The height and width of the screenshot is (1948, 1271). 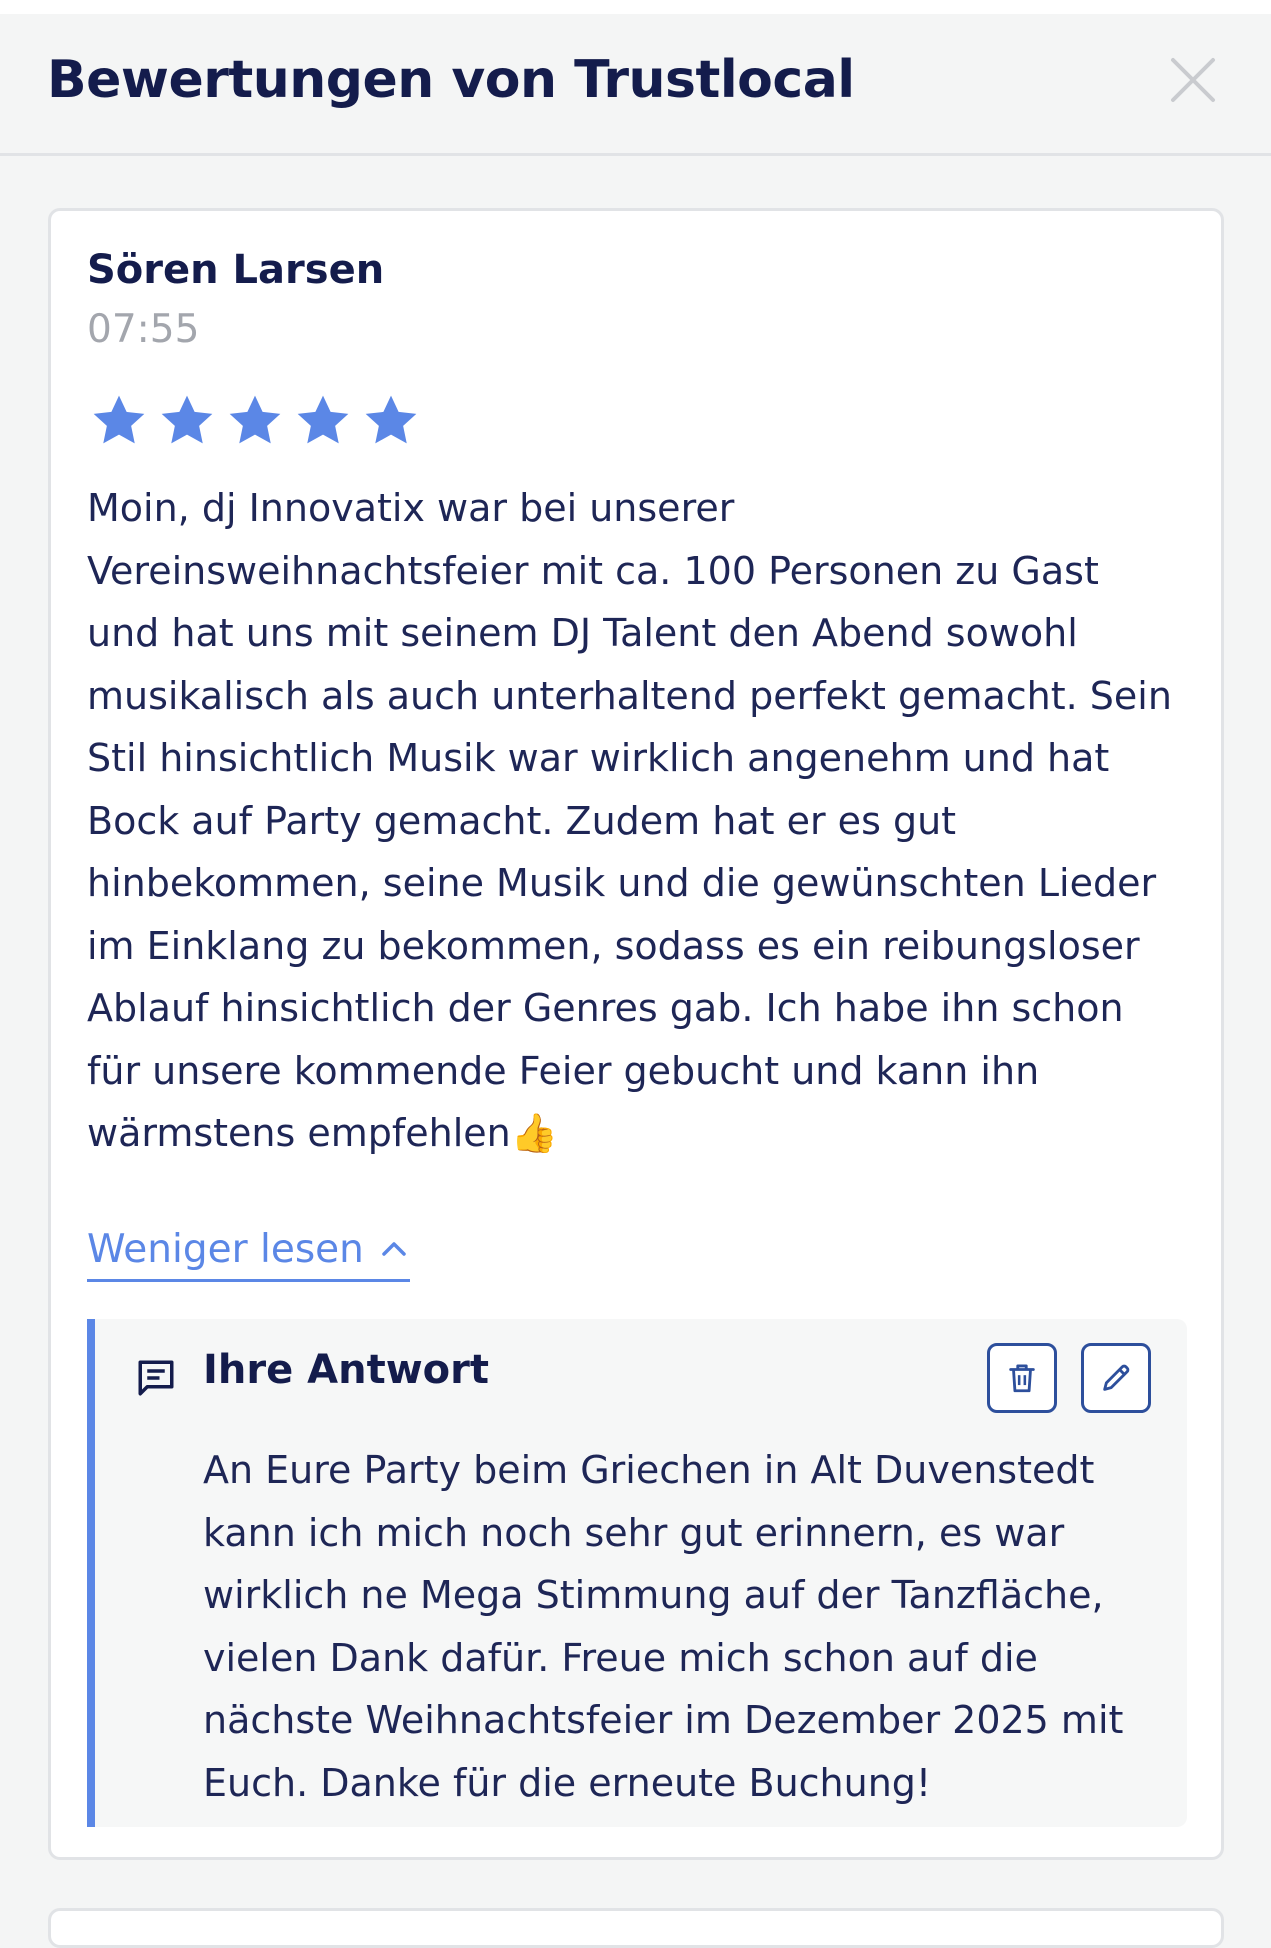 I want to click on modal-header: Bewertungen von Trustlocal, so click(x=635, y=85).